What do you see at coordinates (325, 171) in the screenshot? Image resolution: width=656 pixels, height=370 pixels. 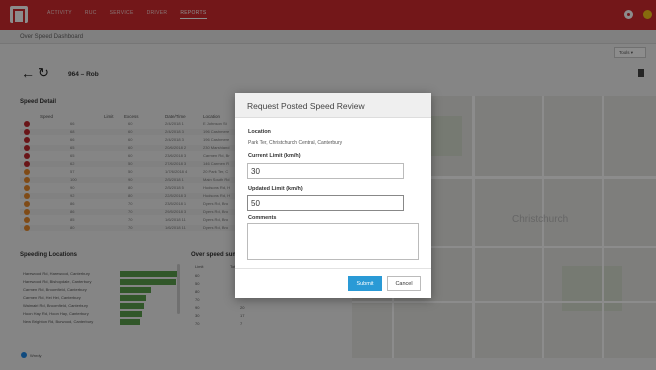 I see `current-limit-field` at bounding box center [325, 171].